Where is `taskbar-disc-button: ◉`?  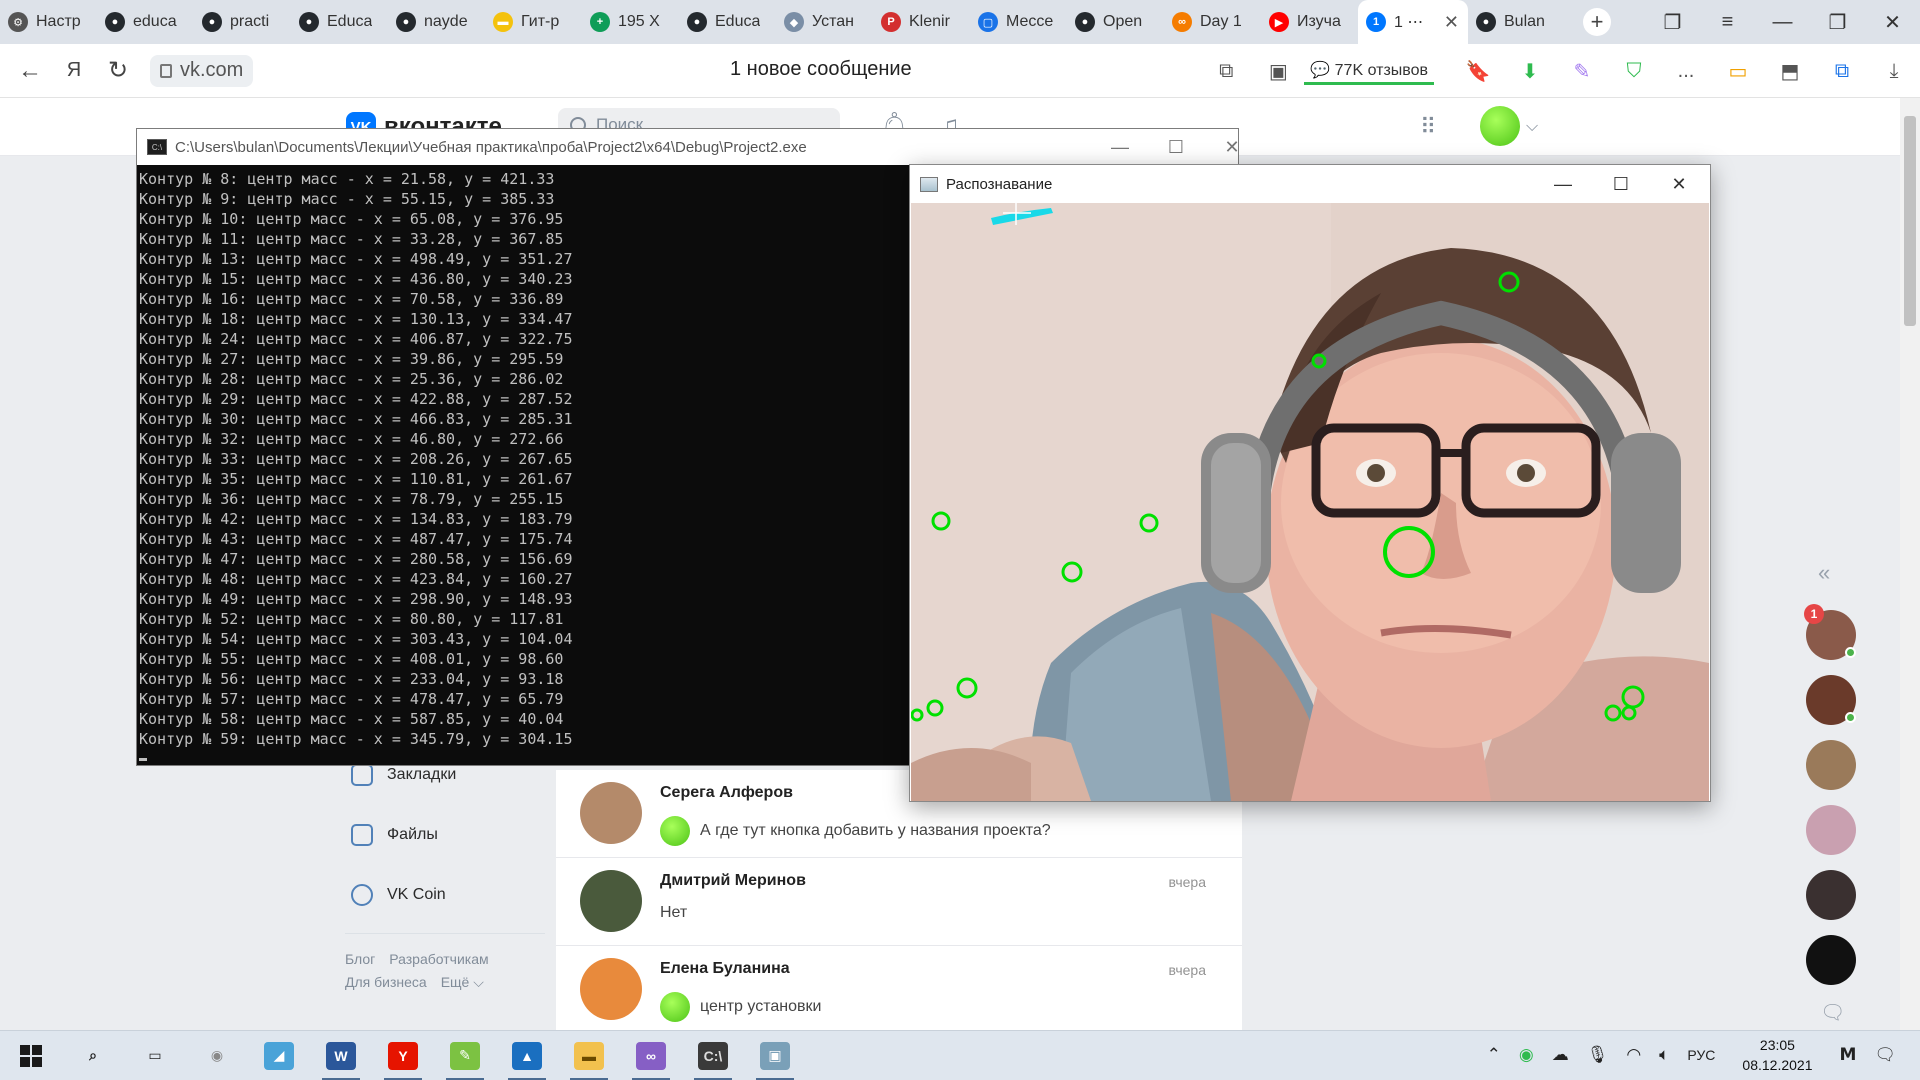
taskbar-disc-button: ◉ is located at coordinates (217, 1055).